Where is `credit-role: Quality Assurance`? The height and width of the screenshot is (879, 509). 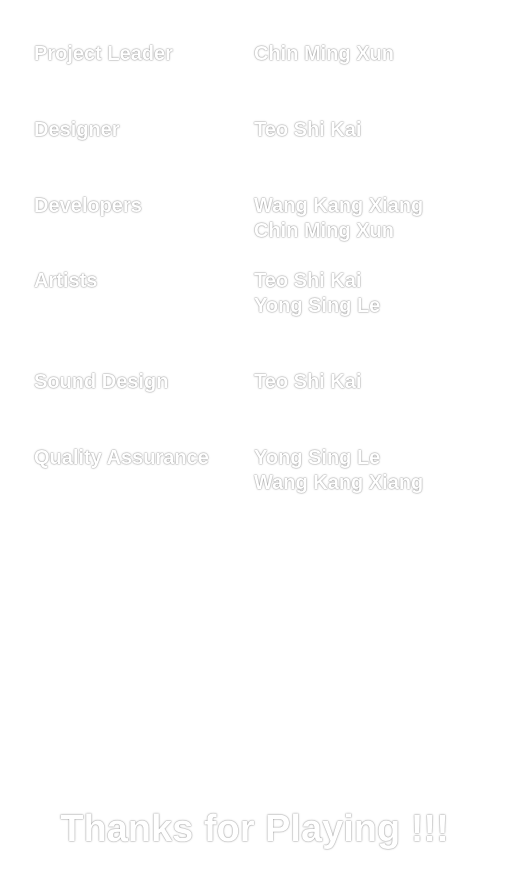
credit-role: Quality Assurance is located at coordinates (121, 458).